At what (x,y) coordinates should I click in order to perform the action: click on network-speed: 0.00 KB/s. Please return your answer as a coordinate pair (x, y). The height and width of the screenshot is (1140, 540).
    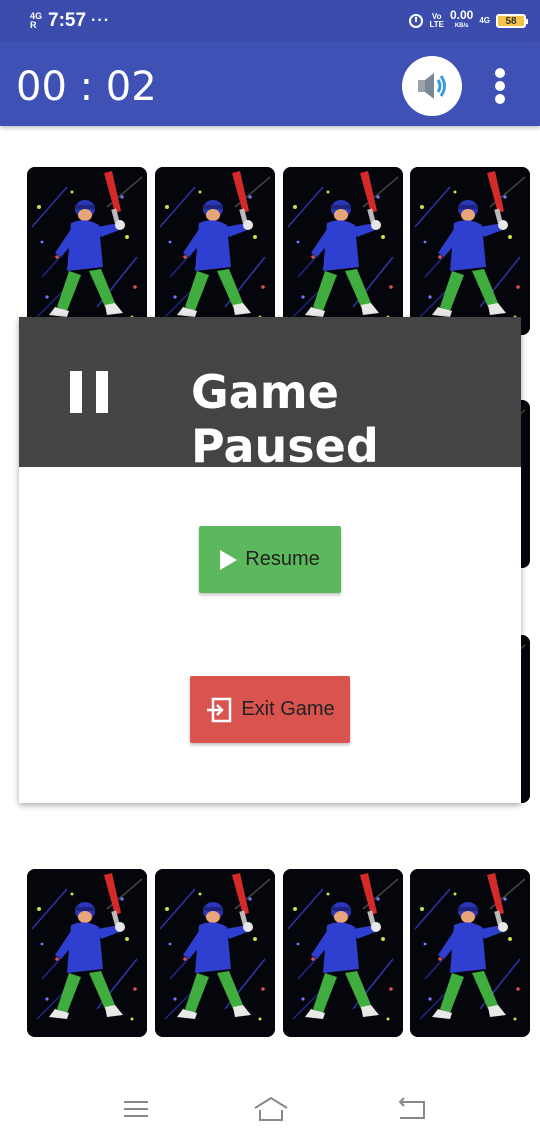
    Looking at the image, I should click on (461, 20).